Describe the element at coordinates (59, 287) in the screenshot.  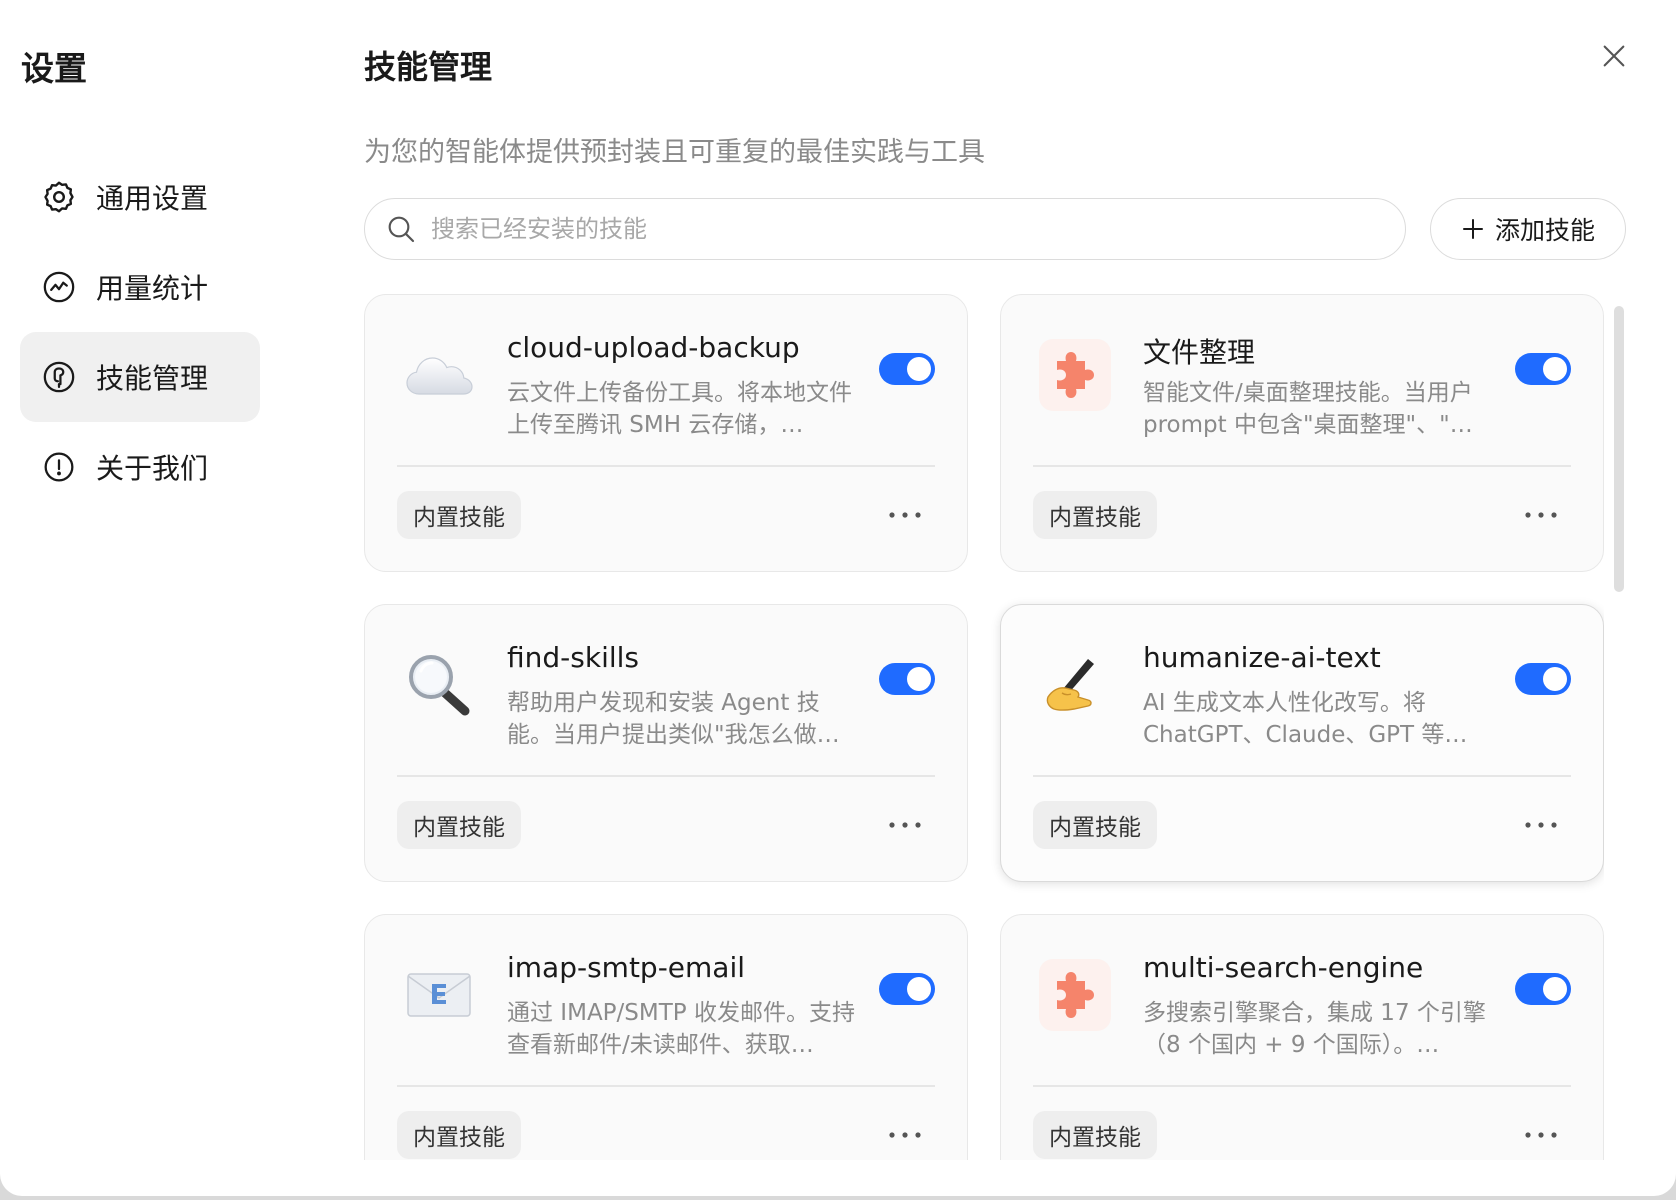
I see `usage-chart-icon` at that location.